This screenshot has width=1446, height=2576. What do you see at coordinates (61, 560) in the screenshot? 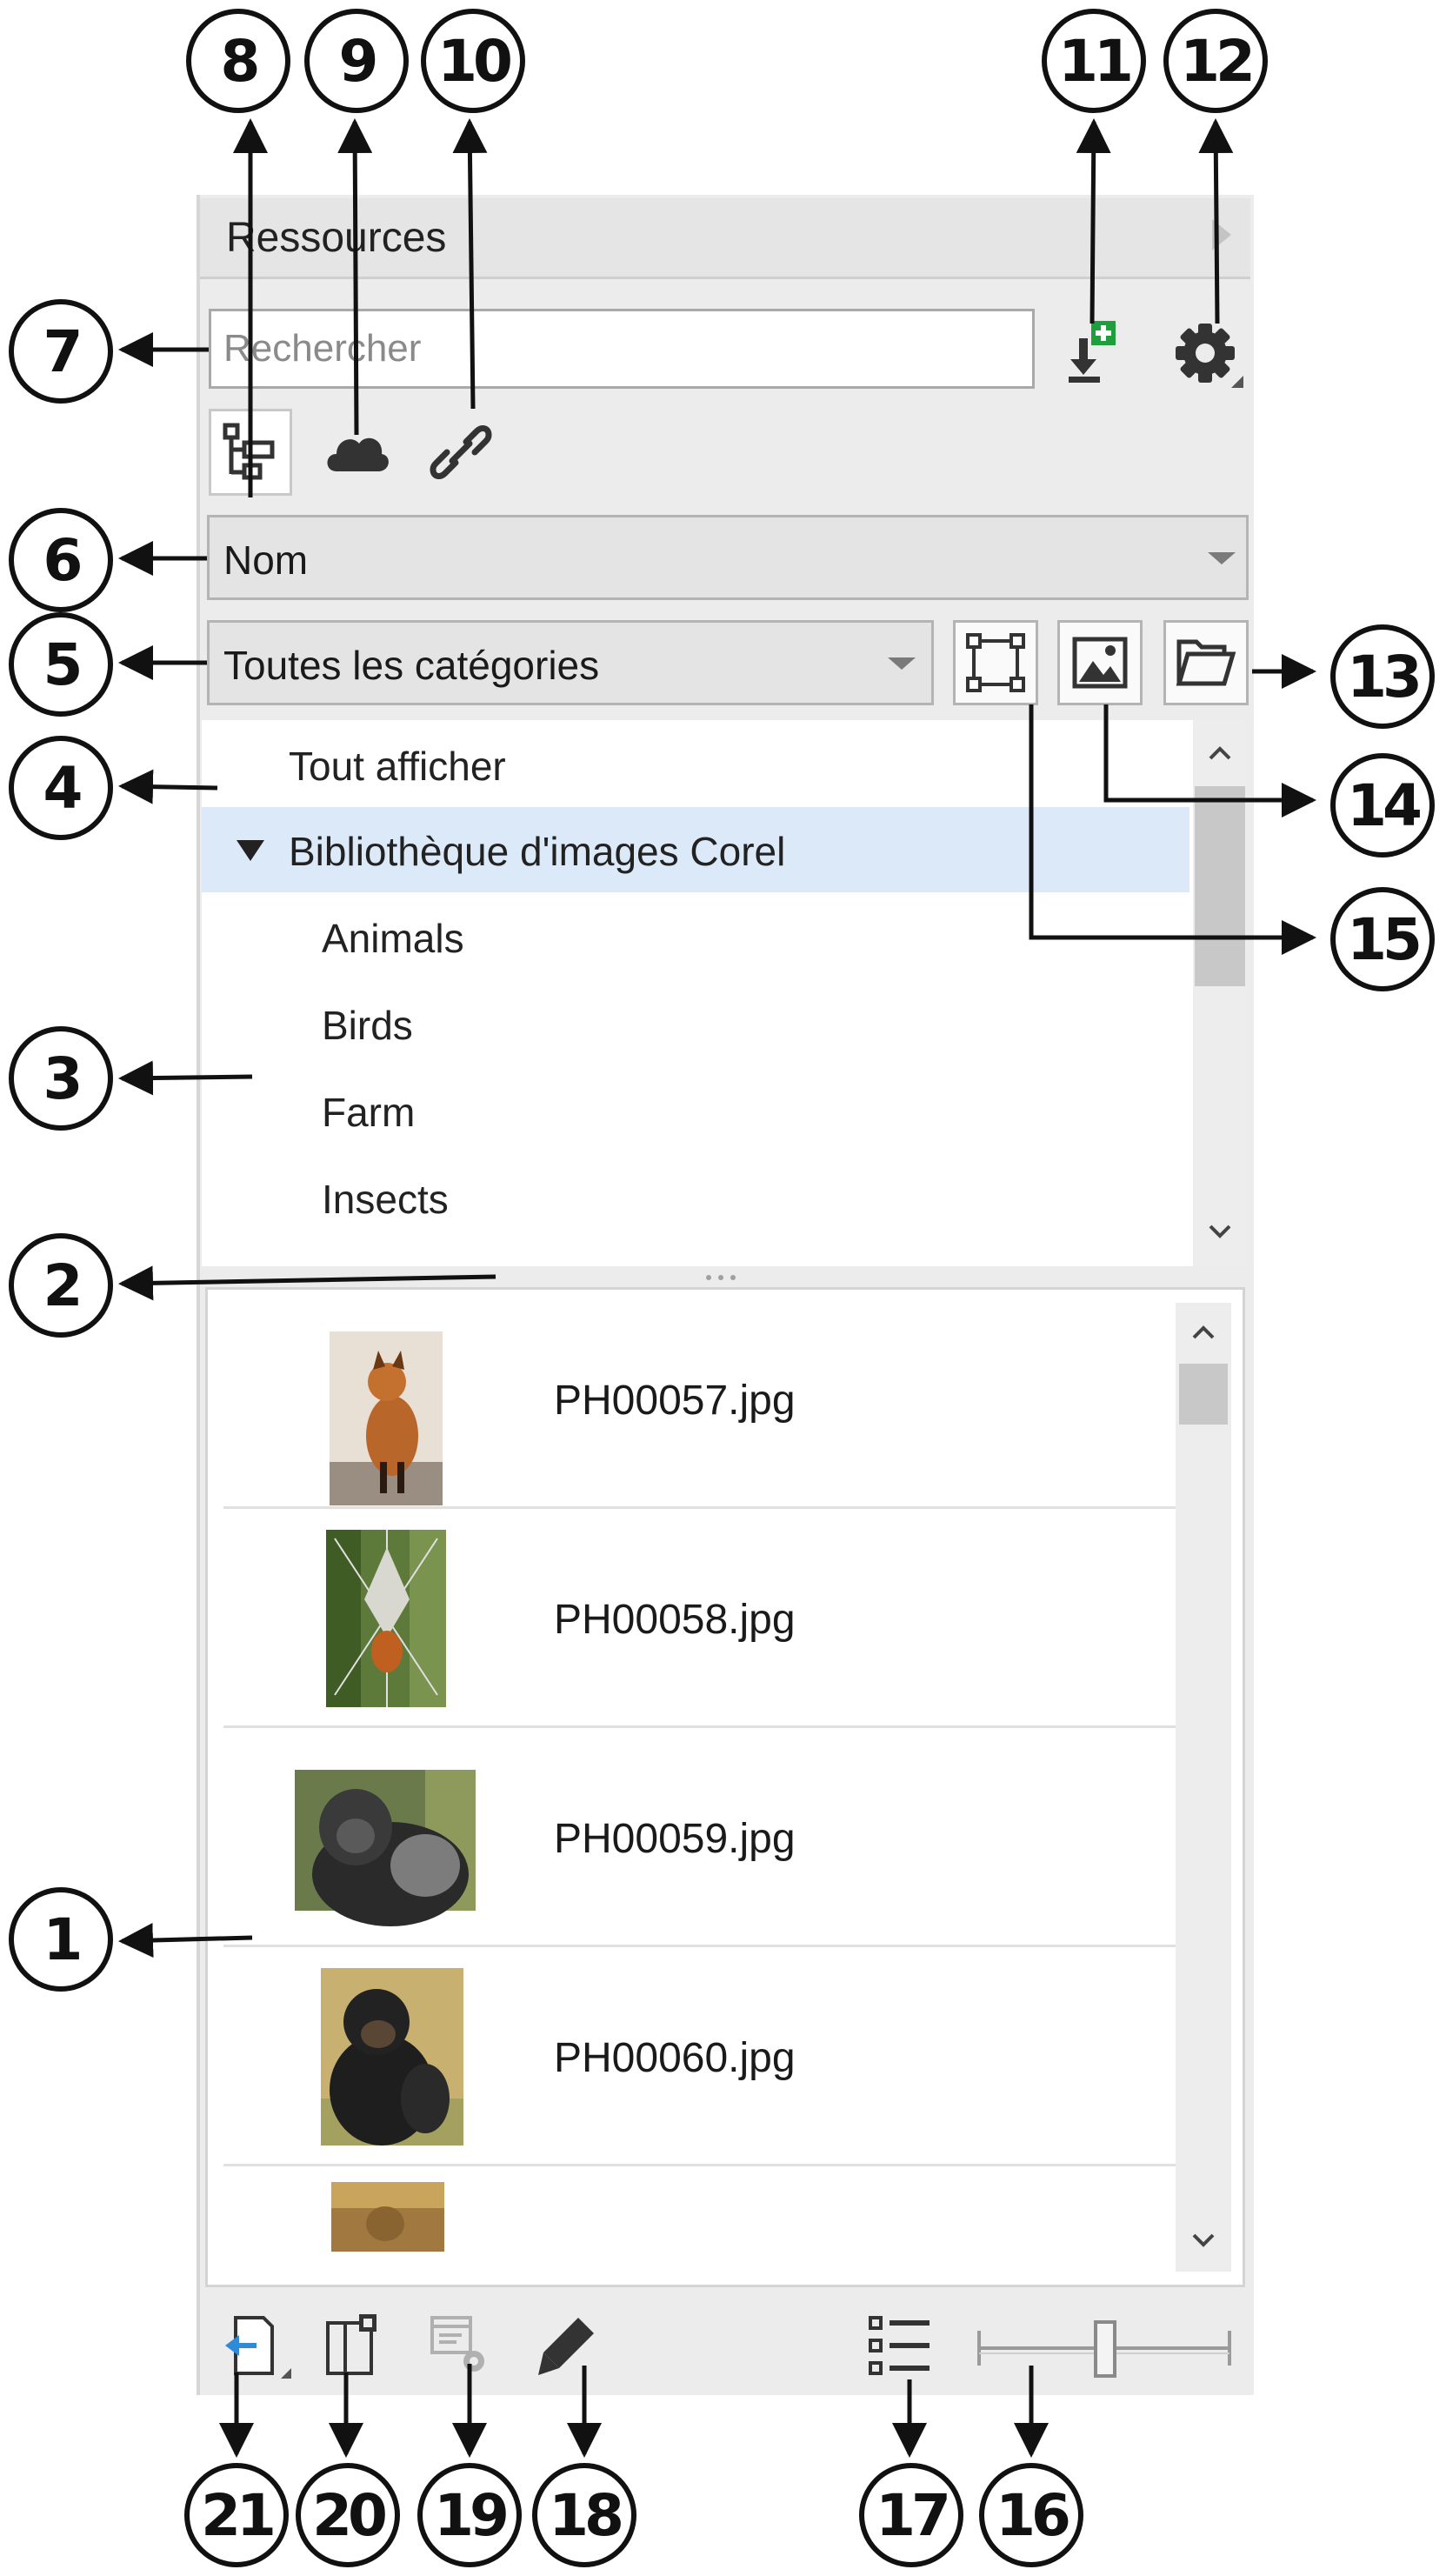
I see `callout-6: 6` at bounding box center [61, 560].